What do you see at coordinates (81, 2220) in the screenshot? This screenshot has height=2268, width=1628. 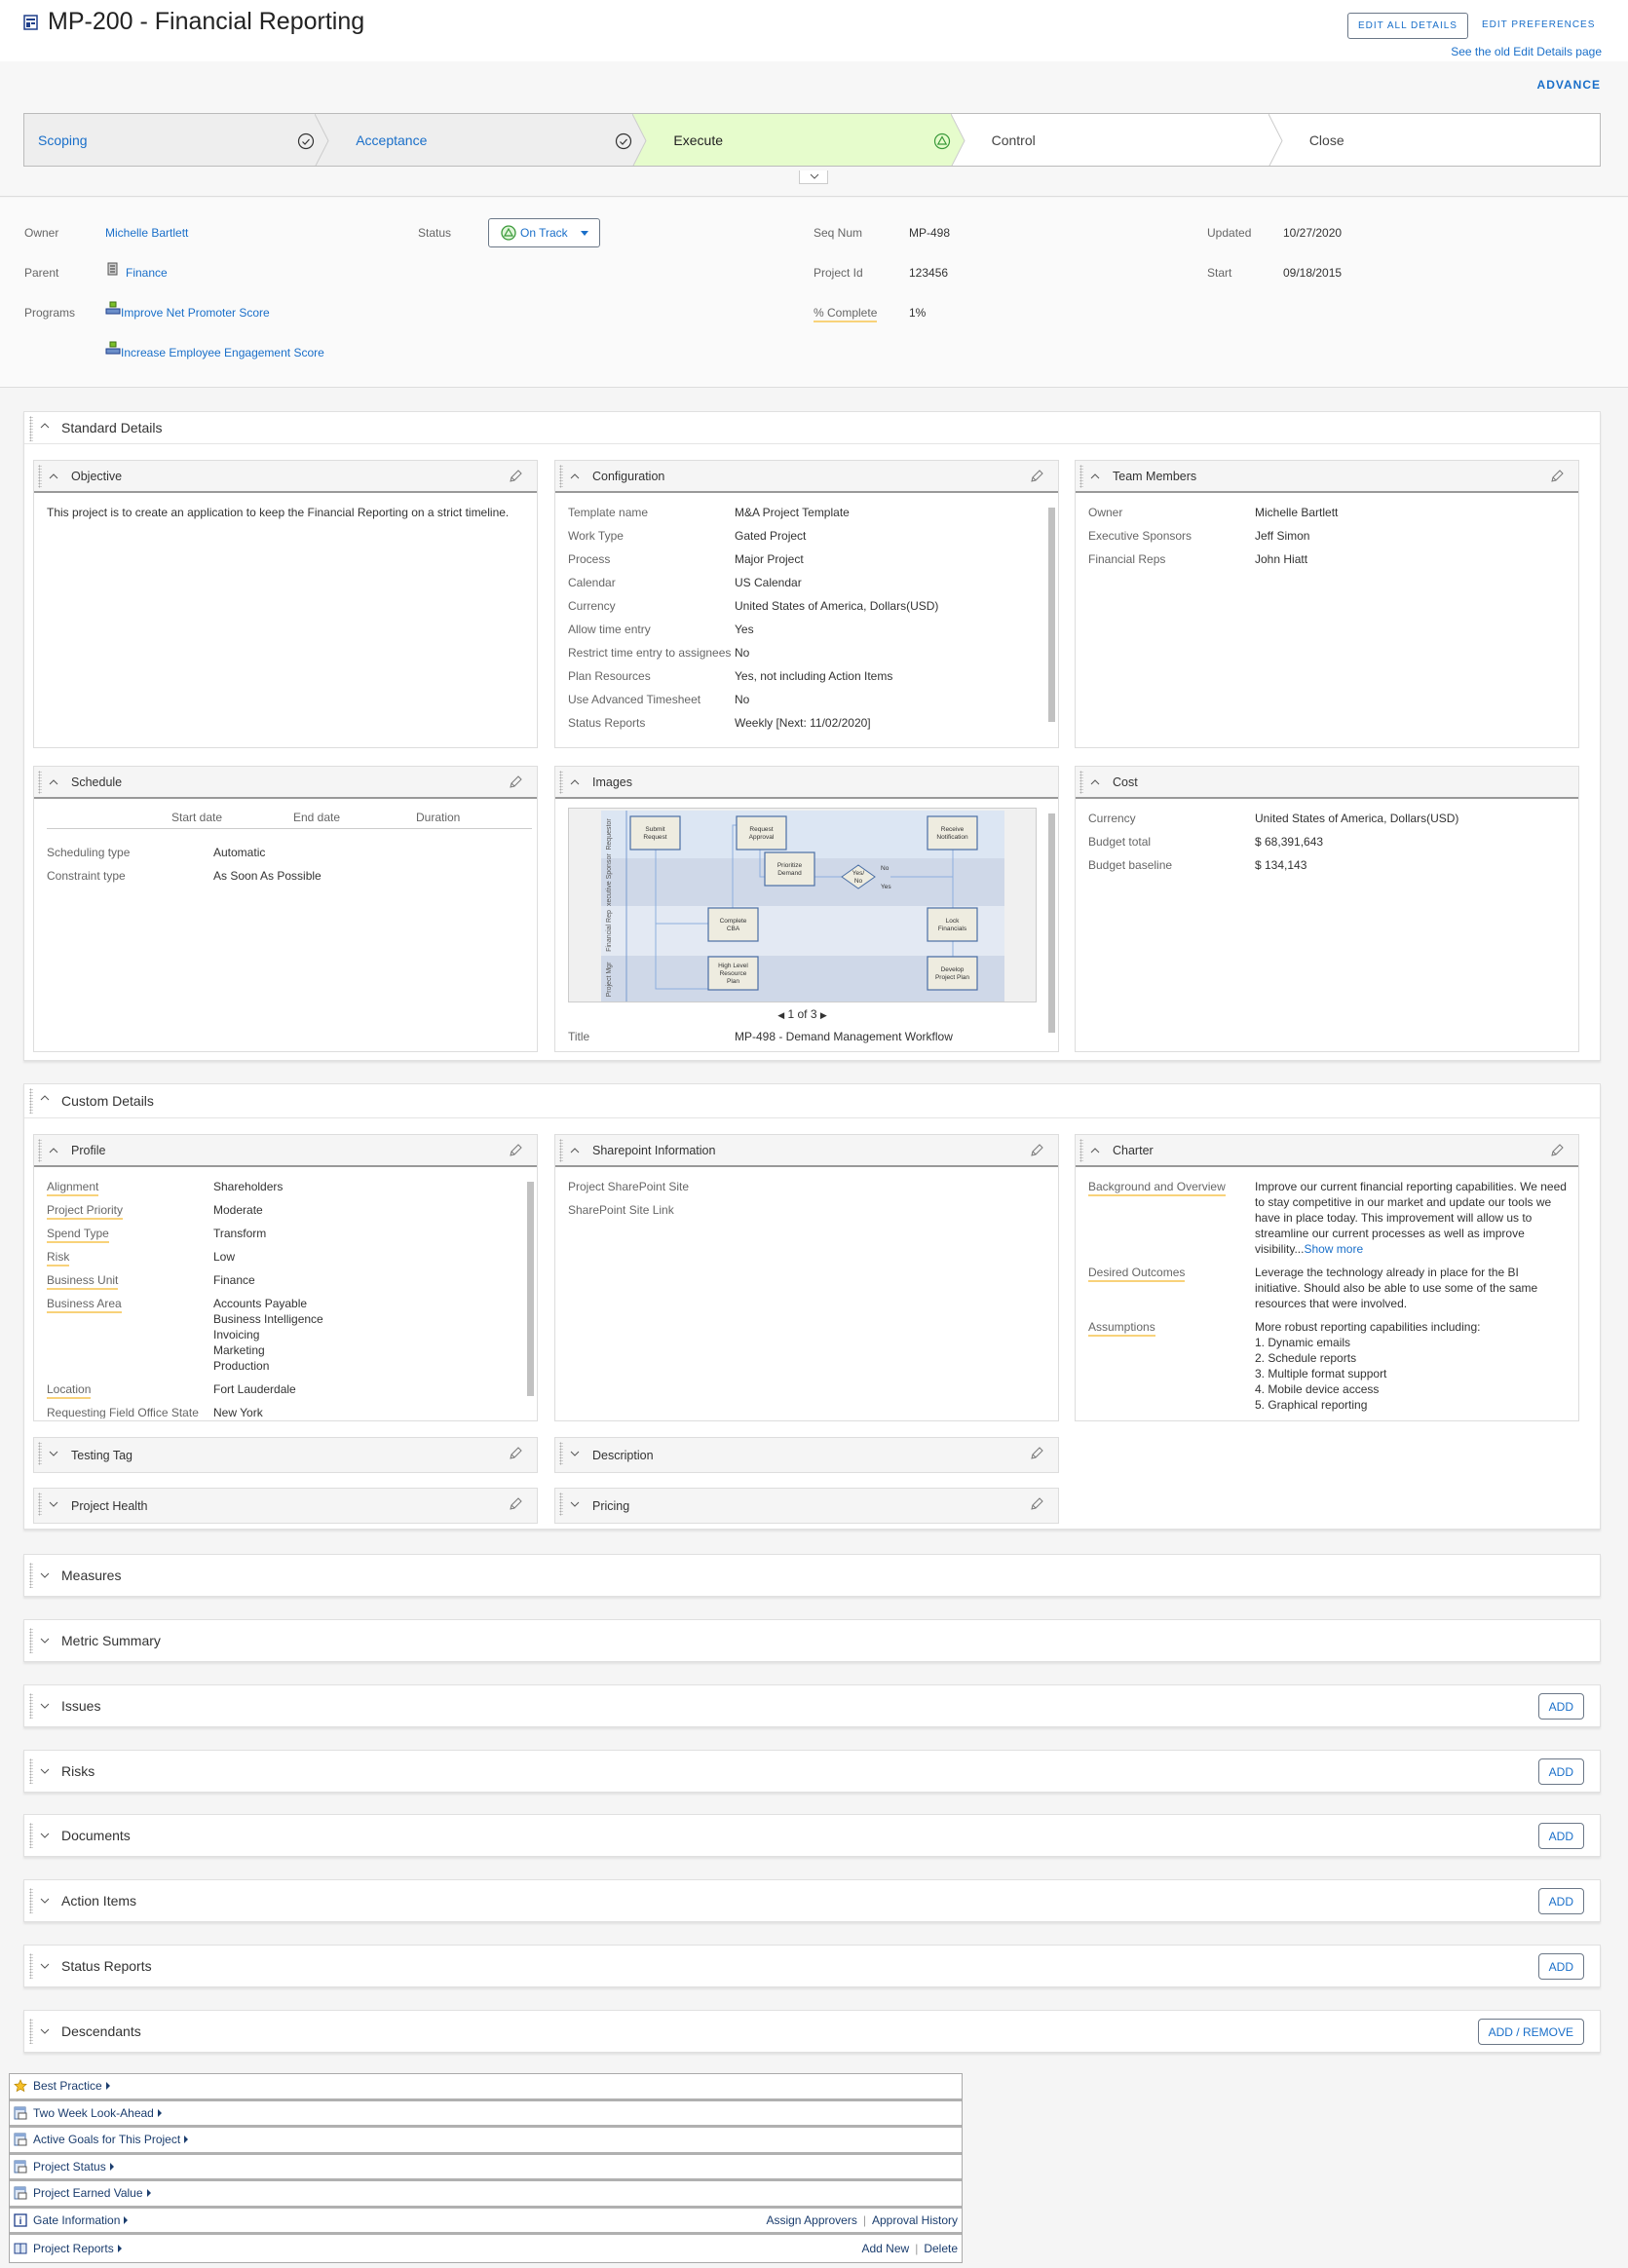 I see `related-link: Gate Information` at bounding box center [81, 2220].